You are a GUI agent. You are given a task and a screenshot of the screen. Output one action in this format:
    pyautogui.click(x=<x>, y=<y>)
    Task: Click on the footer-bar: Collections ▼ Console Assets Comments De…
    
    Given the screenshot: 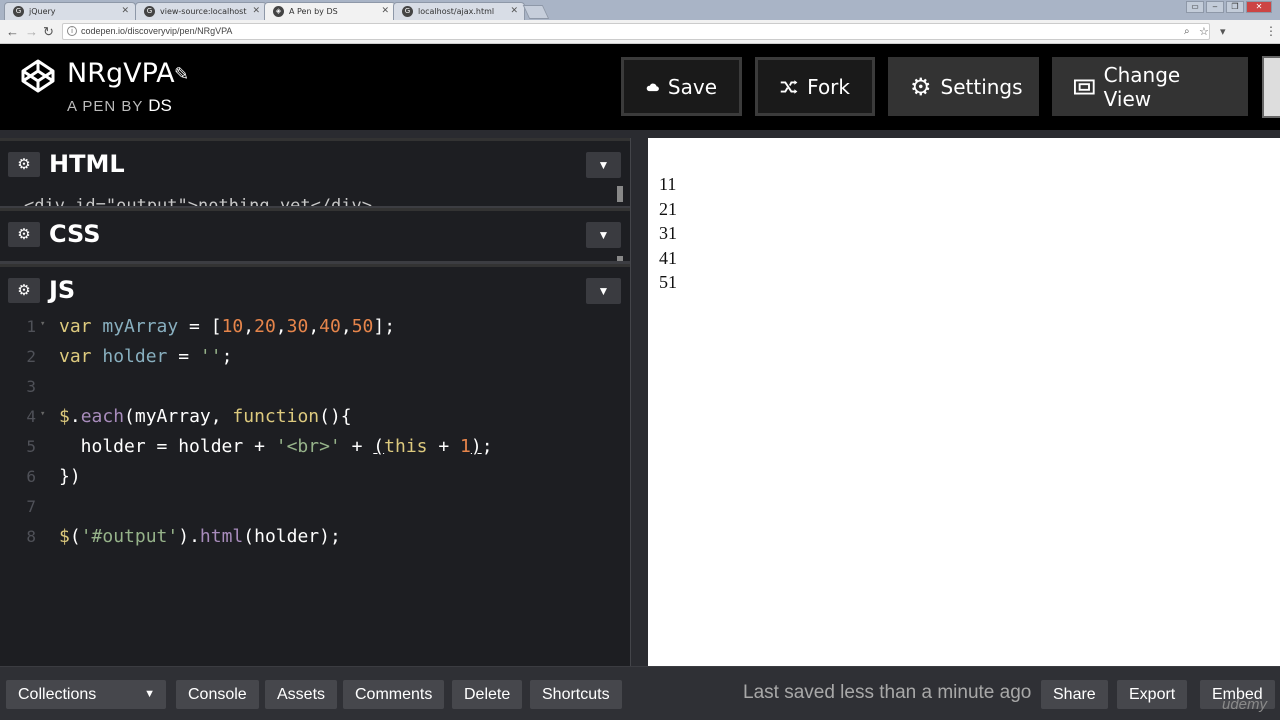 What is the action you would take?
    pyautogui.click(x=640, y=693)
    